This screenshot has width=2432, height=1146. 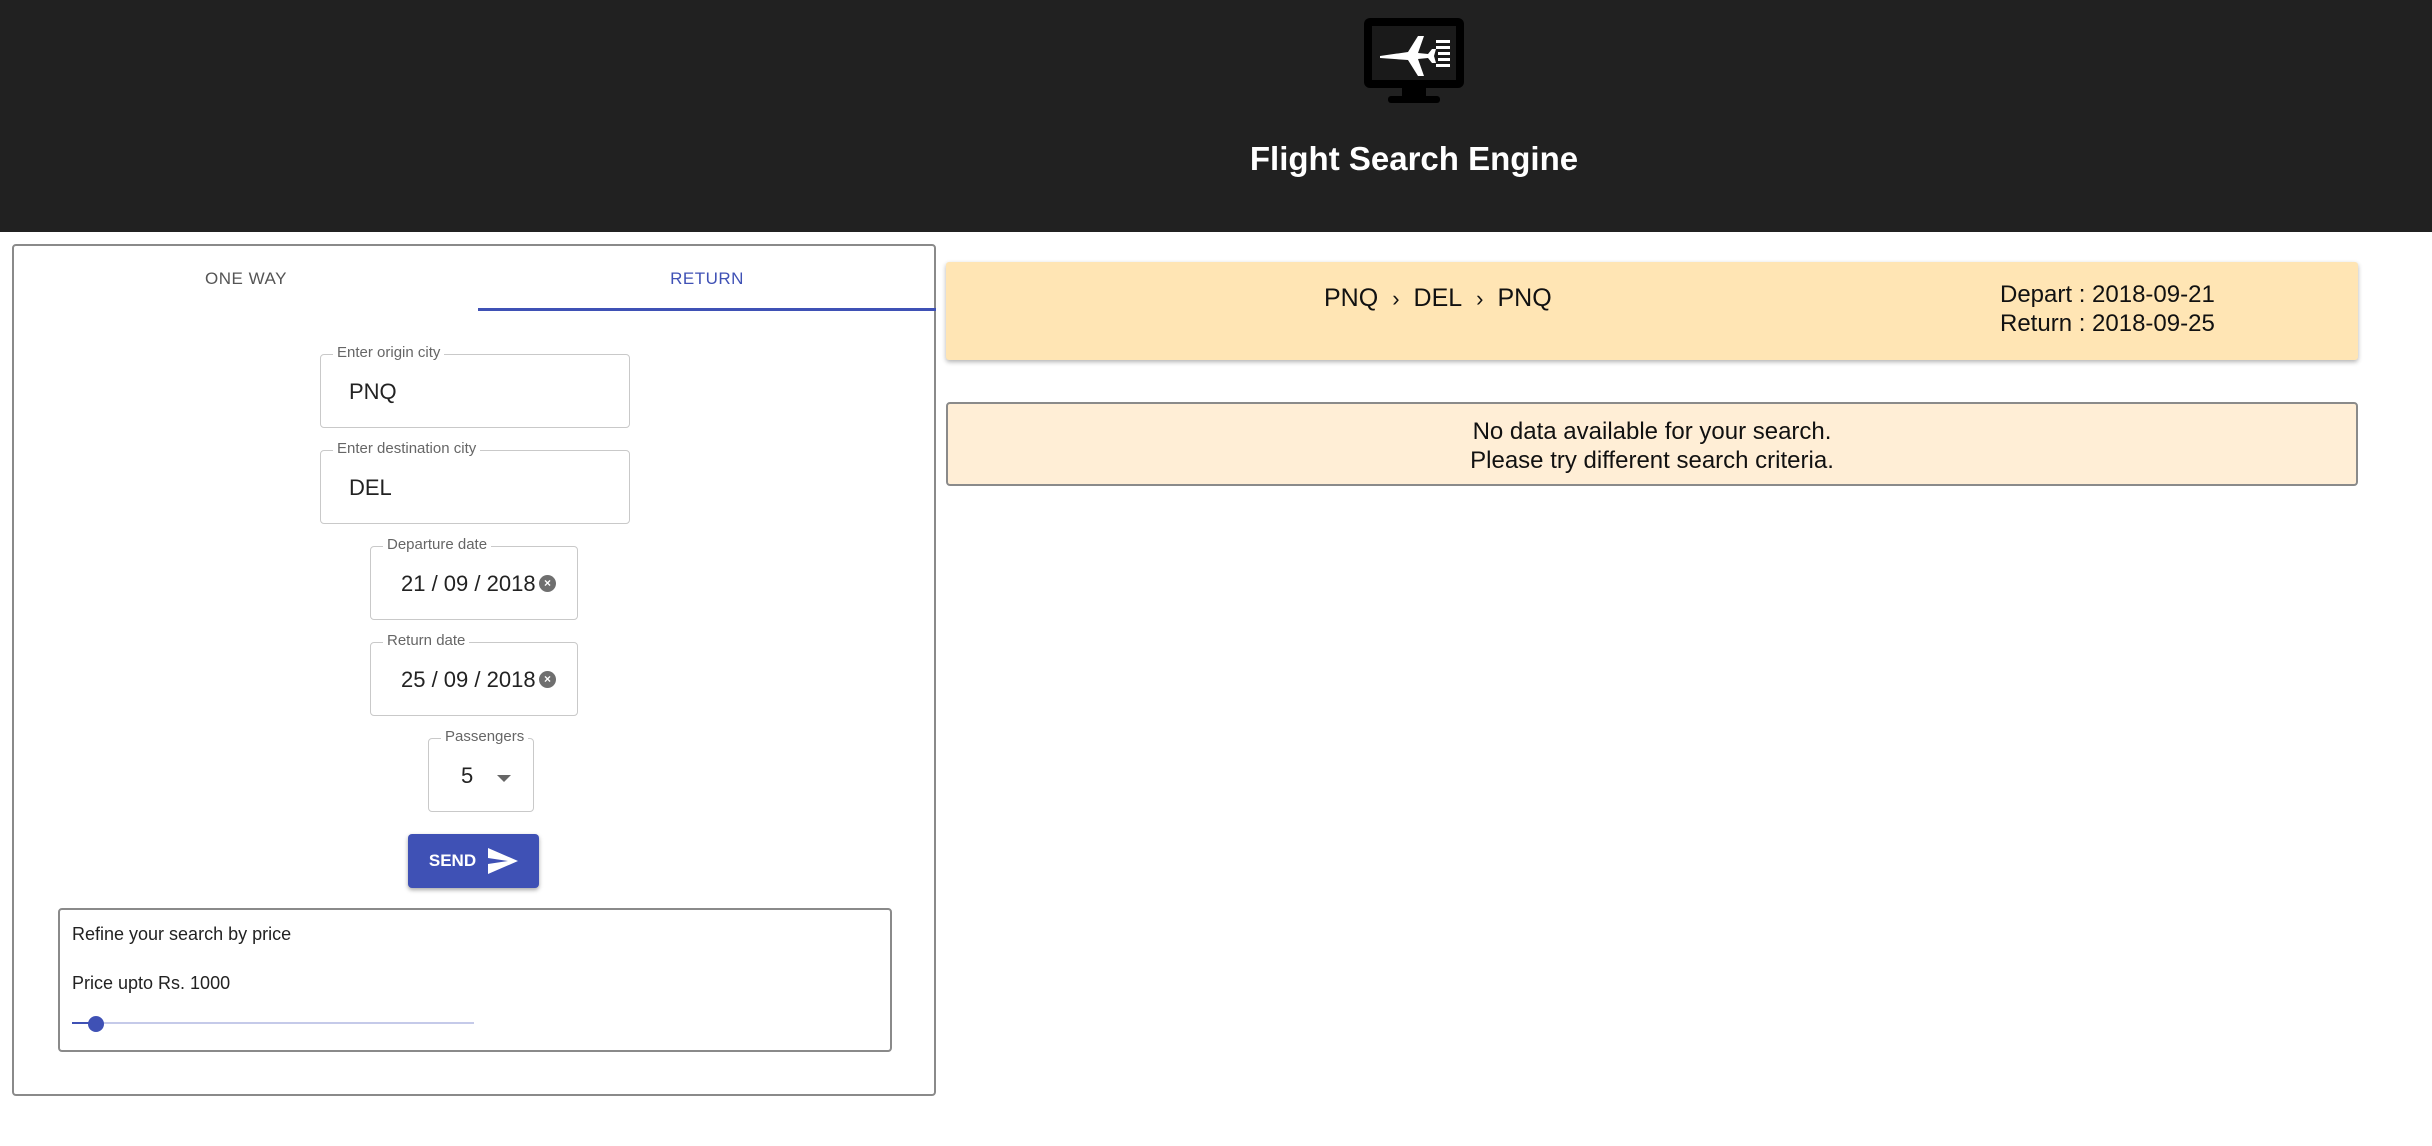 What do you see at coordinates (373, 391) in the screenshot?
I see `origin-city-value: PNQ` at bounding box center [373, 391].